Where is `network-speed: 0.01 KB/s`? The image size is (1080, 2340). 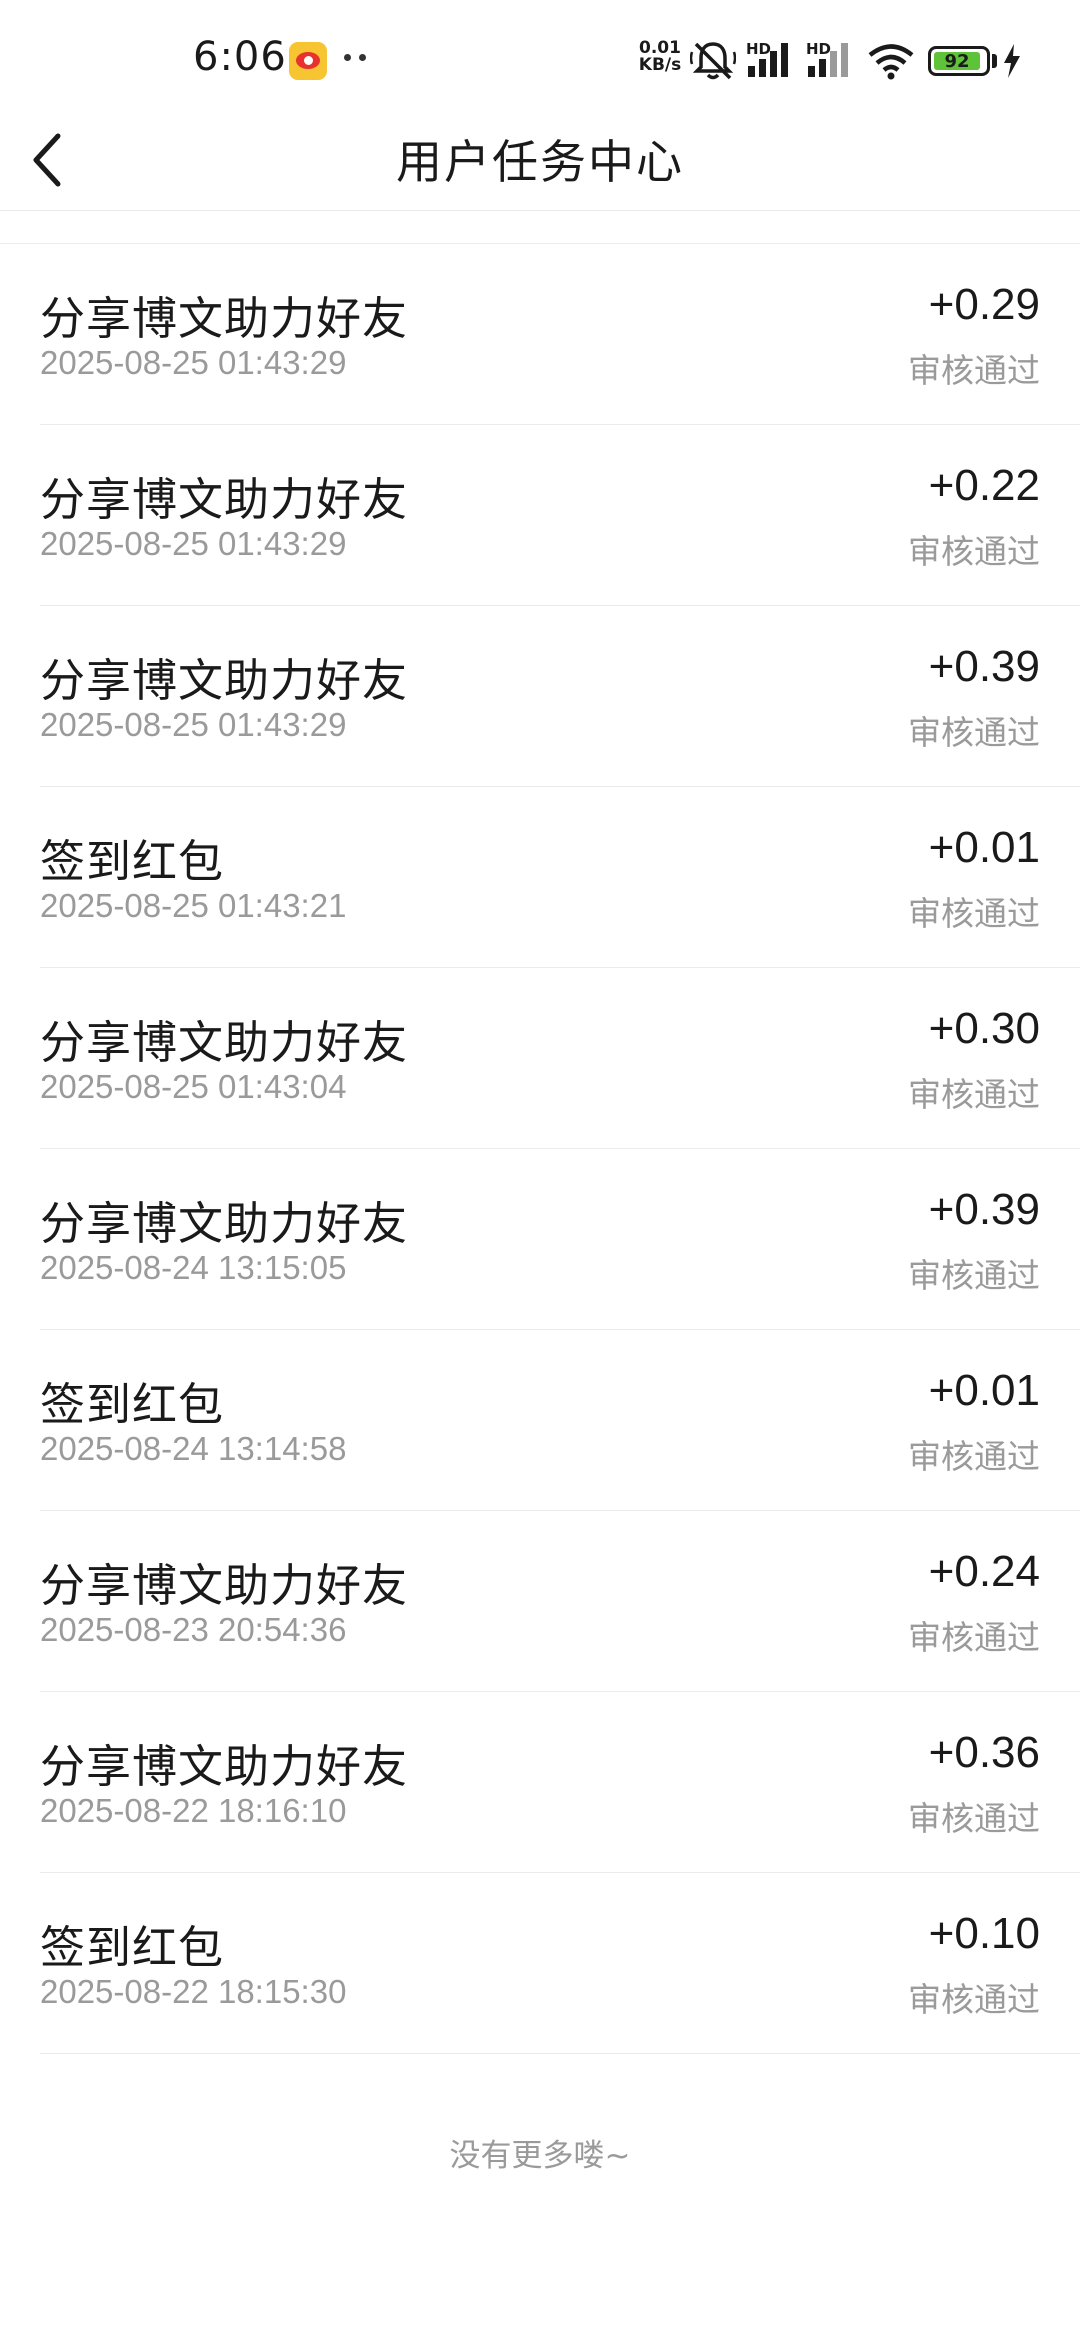
network-speed: 0.01 KB/s is located at coordinates (660, 57).